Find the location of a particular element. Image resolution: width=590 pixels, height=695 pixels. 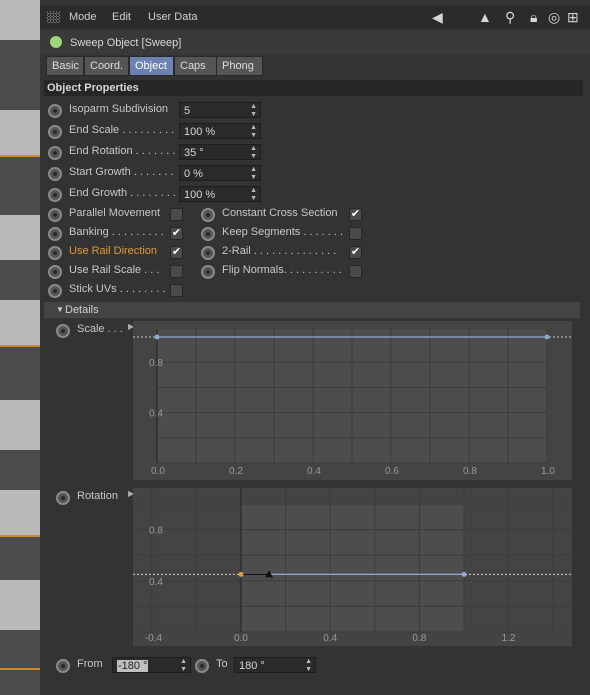

menu-user-data: User Data is located at coordinates (173, 17).